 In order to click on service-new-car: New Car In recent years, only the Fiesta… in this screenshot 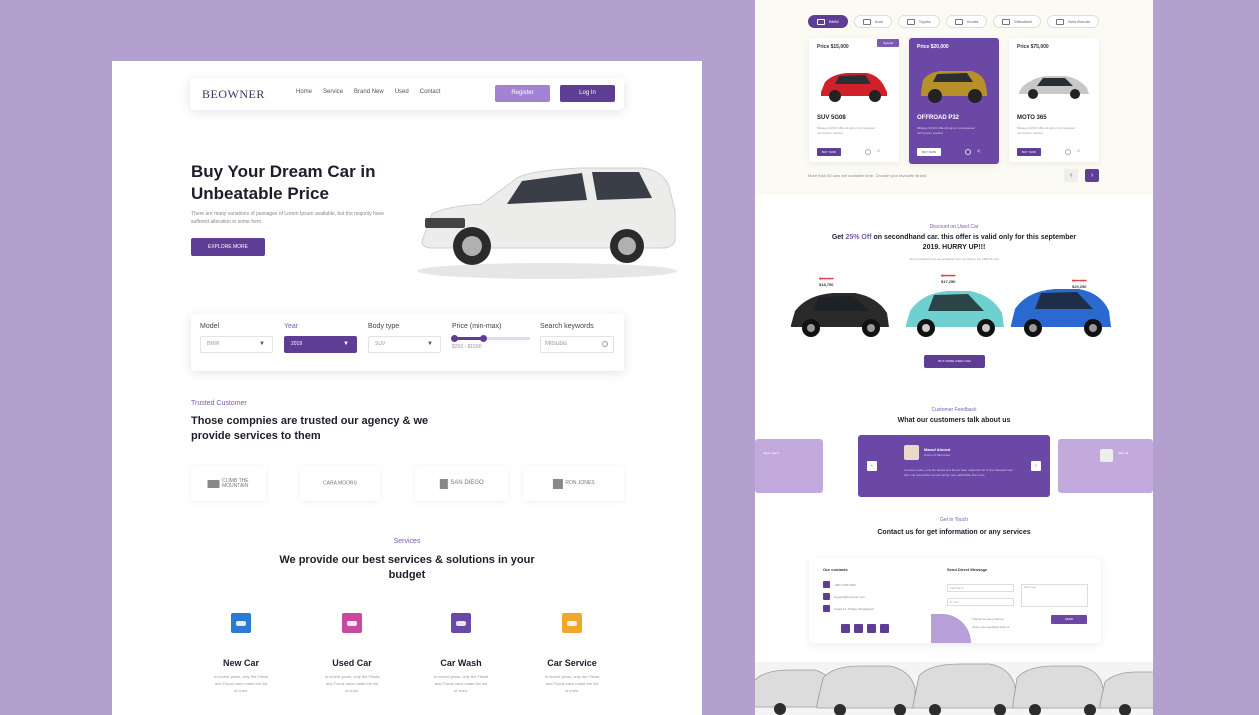, I will do `click(241, 653)`.